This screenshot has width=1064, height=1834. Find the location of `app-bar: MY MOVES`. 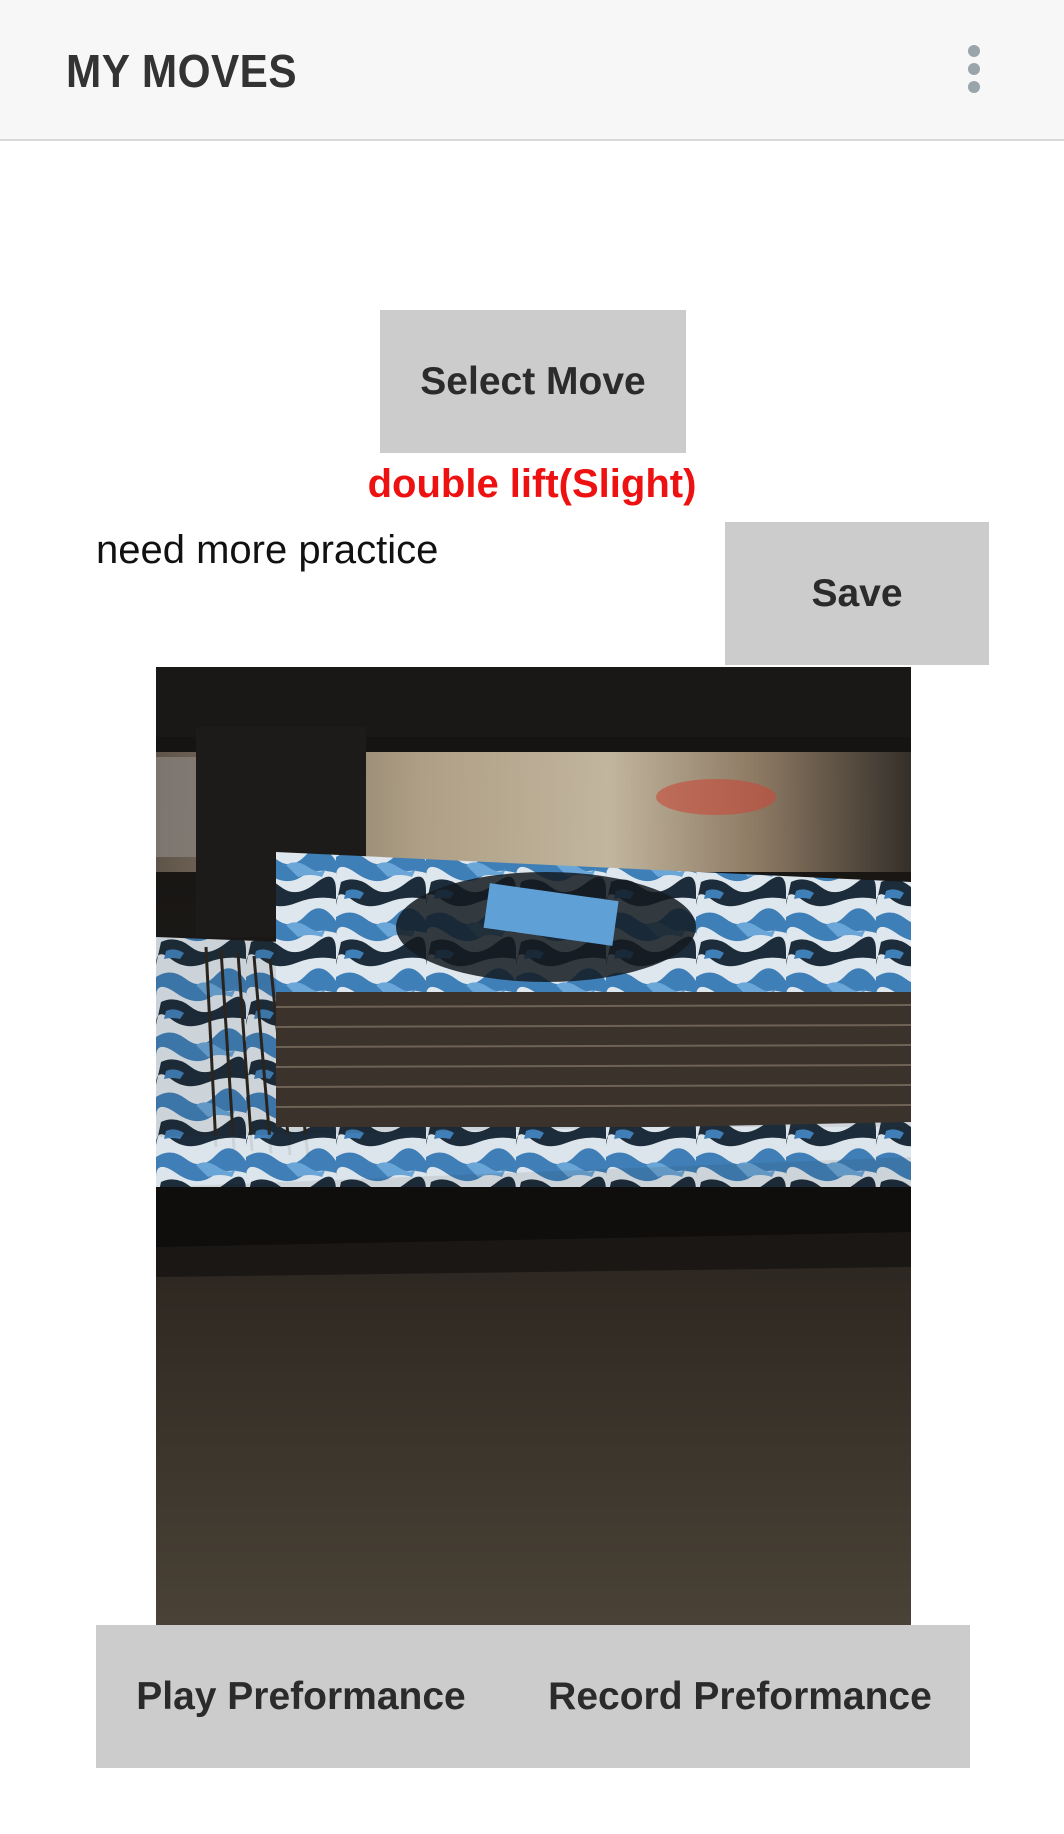

app-bar: MY MOVES is located at coordinates (532, 70).